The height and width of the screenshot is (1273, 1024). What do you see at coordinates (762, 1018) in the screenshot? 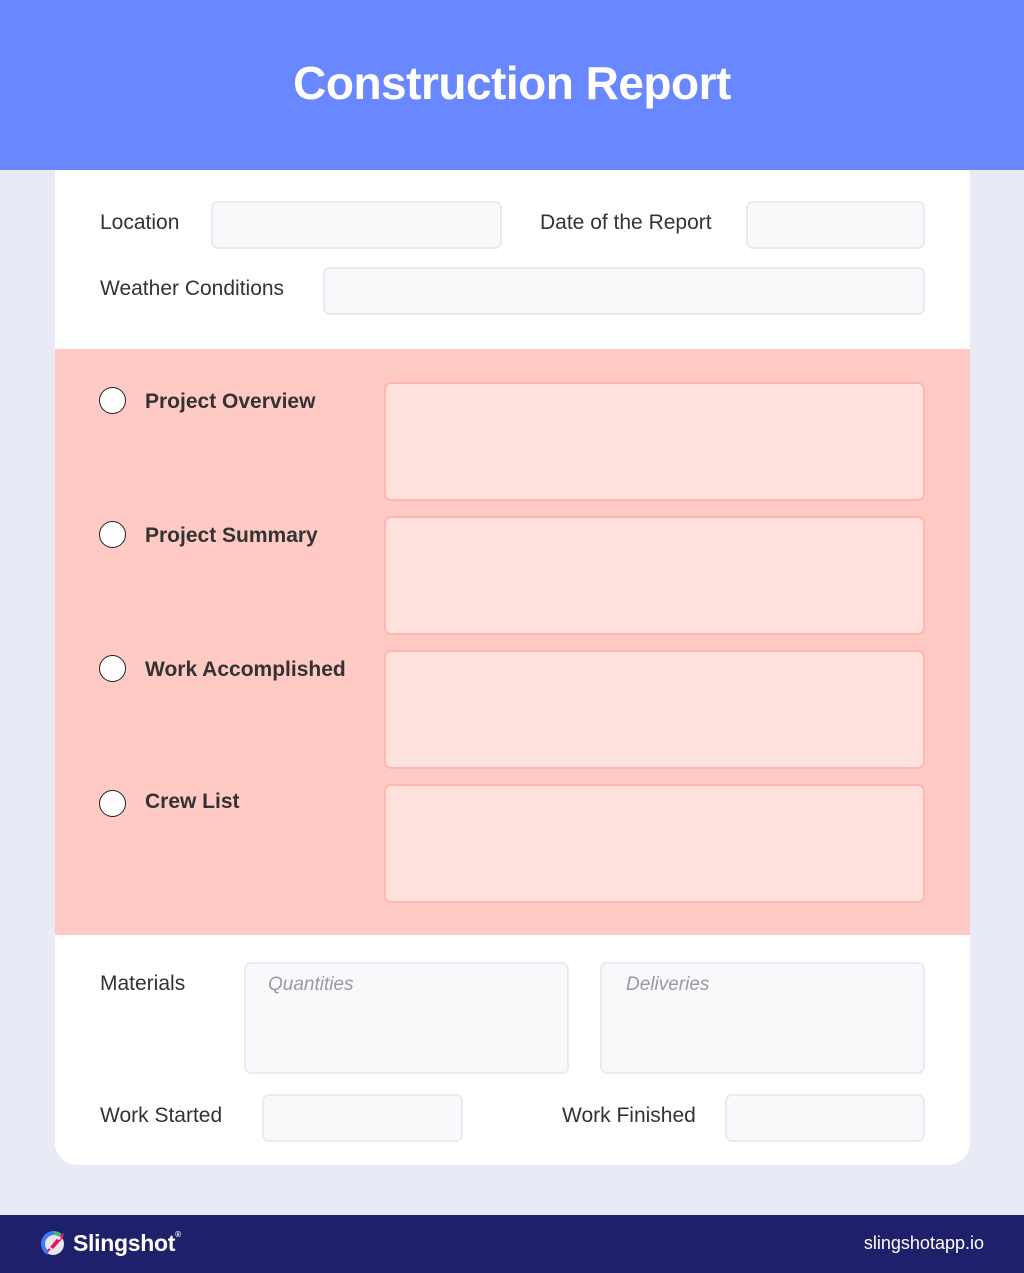
I see `deliveries-textarea: Deliveries` at bounding box center [762, 1018].